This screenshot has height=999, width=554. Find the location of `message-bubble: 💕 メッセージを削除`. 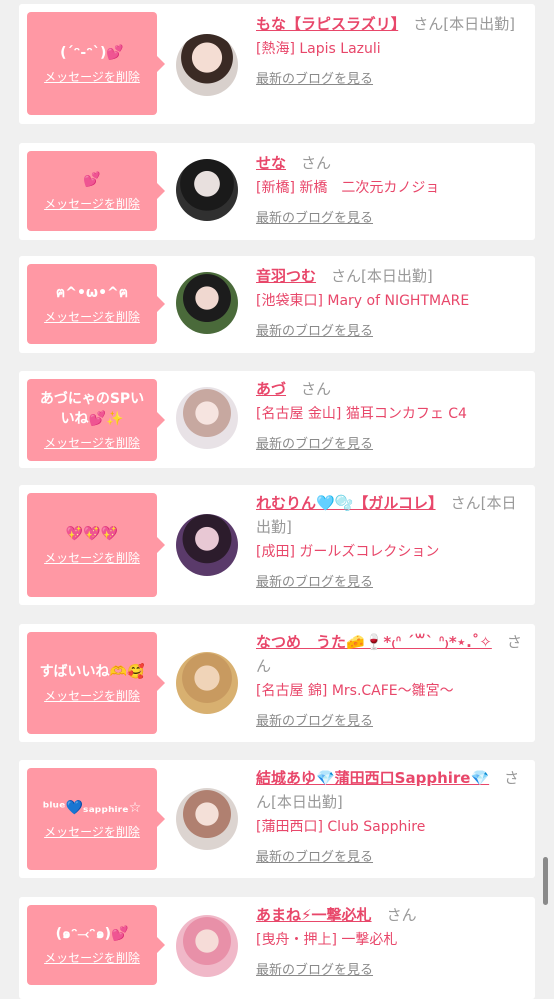

message-bubble: 💕 メッセージを削除 is located at coordinates (96, 191).